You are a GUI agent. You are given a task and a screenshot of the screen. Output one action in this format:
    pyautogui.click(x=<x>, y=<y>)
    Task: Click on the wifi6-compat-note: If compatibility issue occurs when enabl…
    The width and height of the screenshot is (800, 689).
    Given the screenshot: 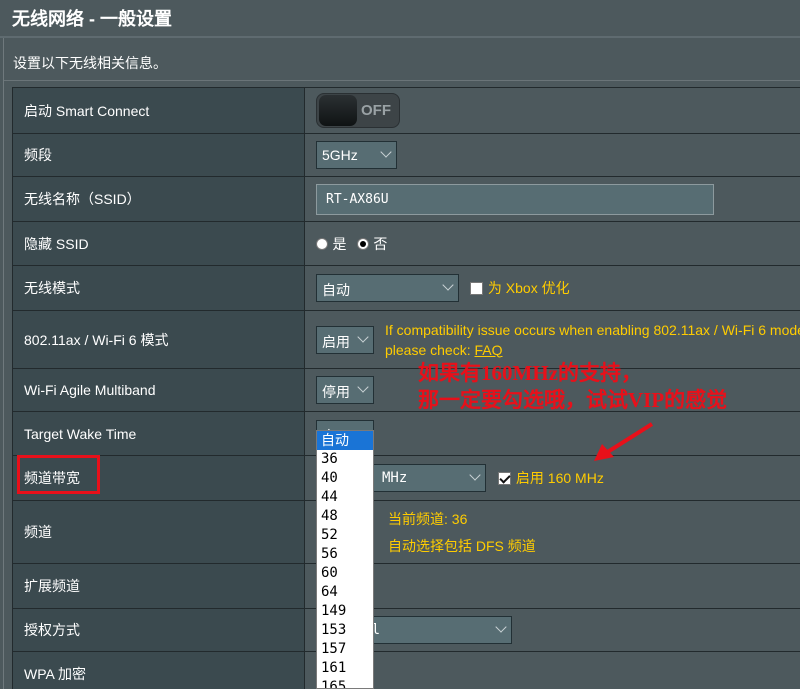 What is the action you would take?
    pyautogui.click(x=592, y=340)
    